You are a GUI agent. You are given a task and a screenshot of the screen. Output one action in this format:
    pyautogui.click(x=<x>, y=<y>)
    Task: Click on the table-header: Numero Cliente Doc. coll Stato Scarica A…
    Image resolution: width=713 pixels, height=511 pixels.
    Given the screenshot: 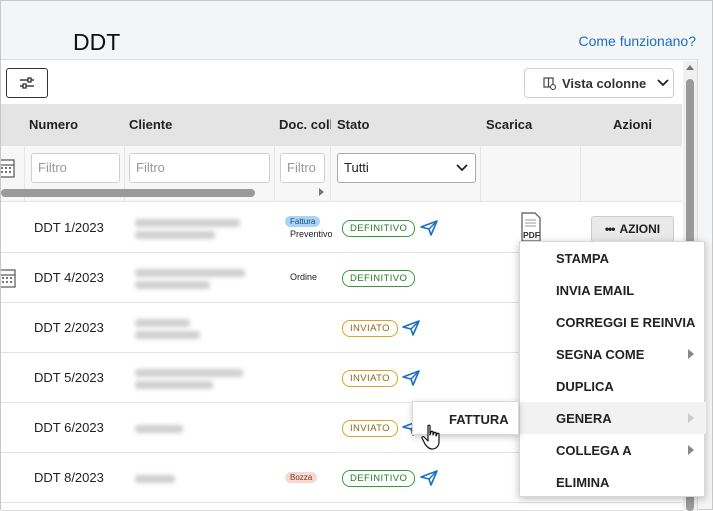 What is the action you would take?
    pyautogui.click(x=341, y=125)
    